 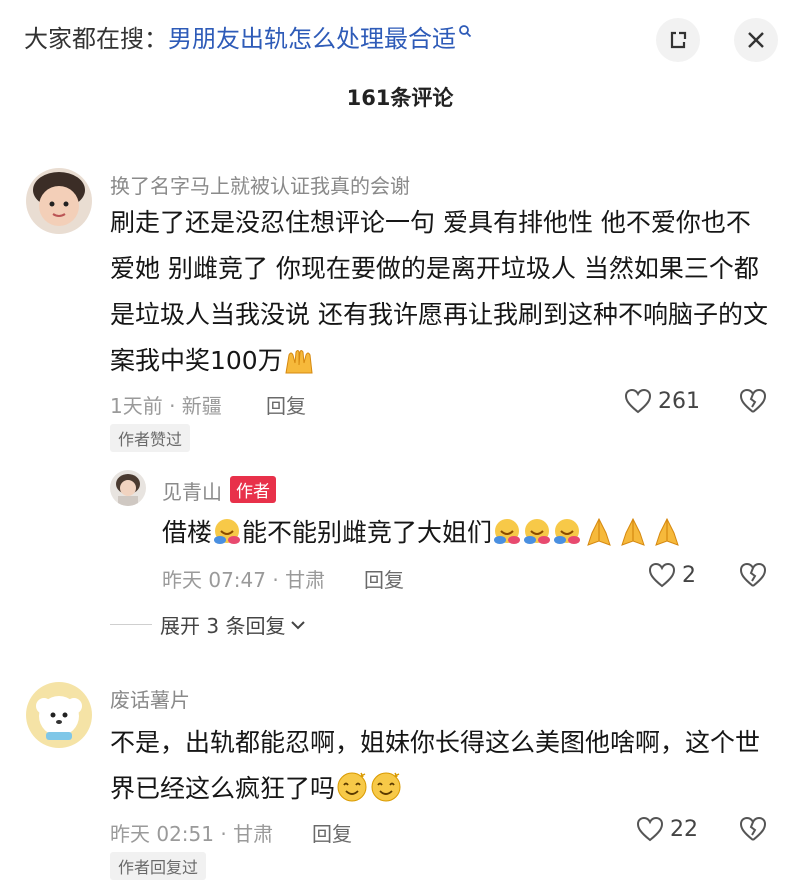 I want to click on reply-avatar, so click(x=128, y=488).